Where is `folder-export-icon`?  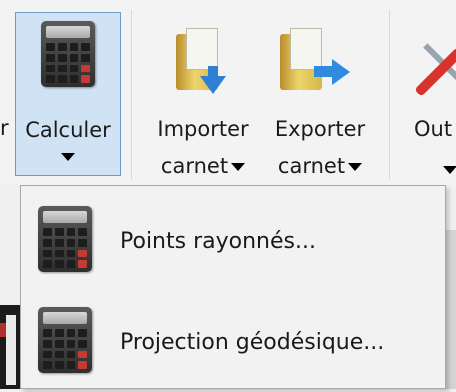 folder-export-icon is located at coordinates (322, 59).